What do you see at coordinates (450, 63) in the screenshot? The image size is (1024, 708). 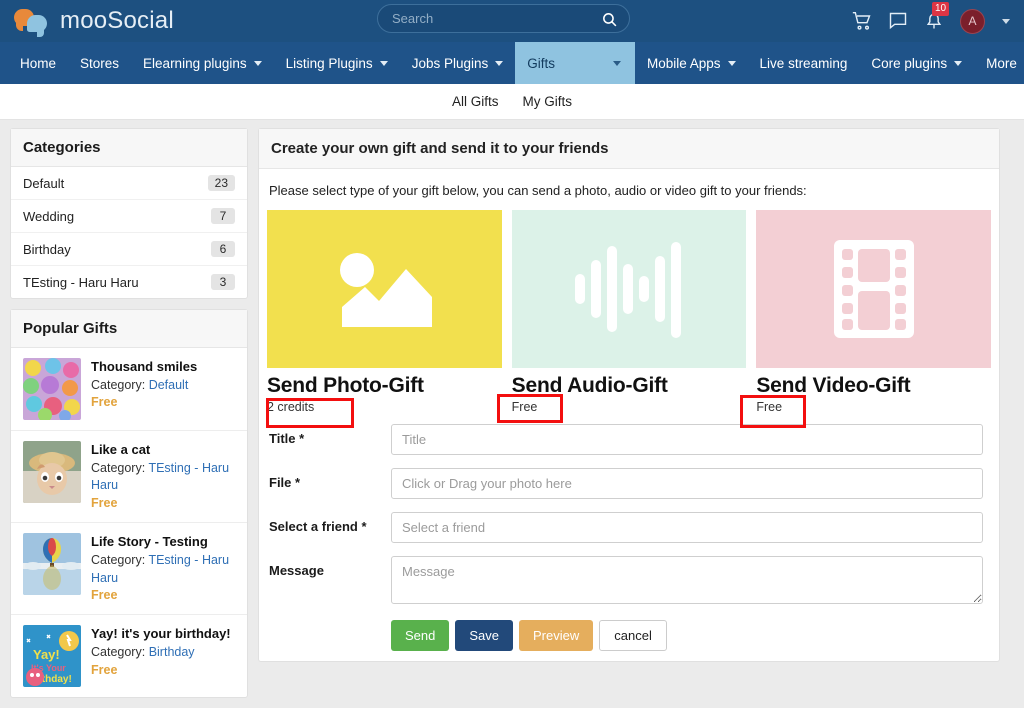 I see `nav-label: Jobs Plugins` at bounding box center [450, 63].